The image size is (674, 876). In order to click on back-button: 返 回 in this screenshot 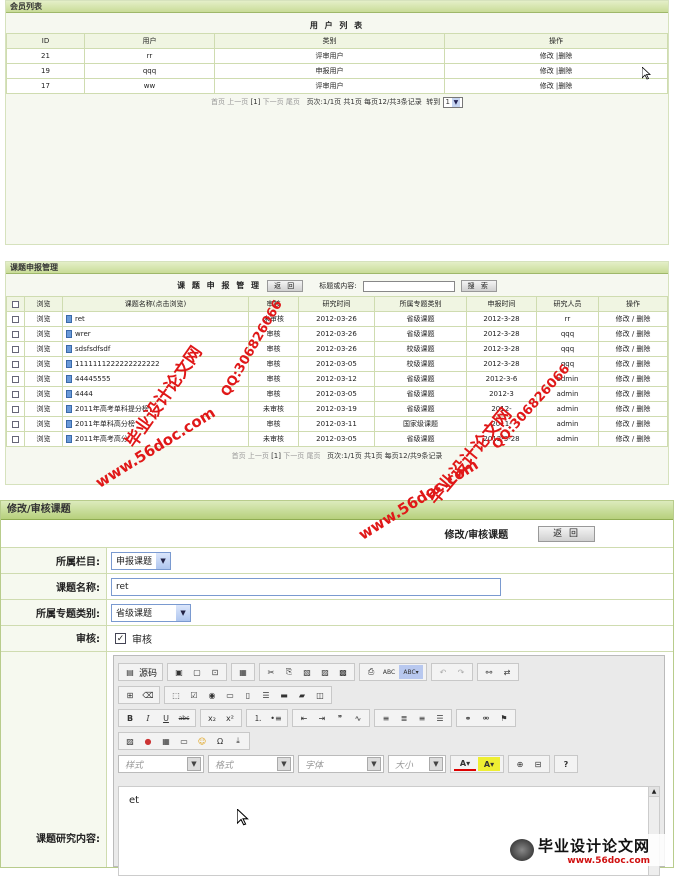, I will do `click(566, 533)`.